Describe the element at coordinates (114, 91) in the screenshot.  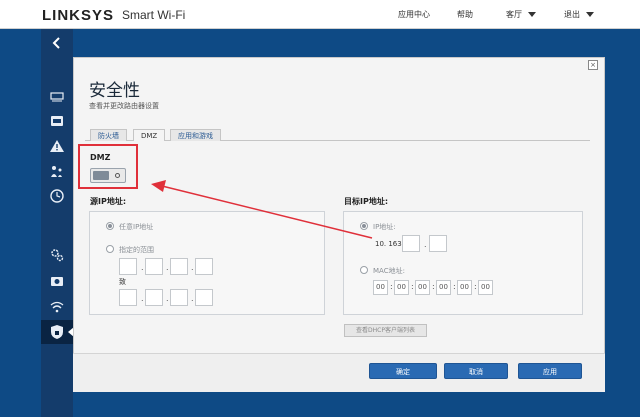
I see `page-title: 安全性` at that location.